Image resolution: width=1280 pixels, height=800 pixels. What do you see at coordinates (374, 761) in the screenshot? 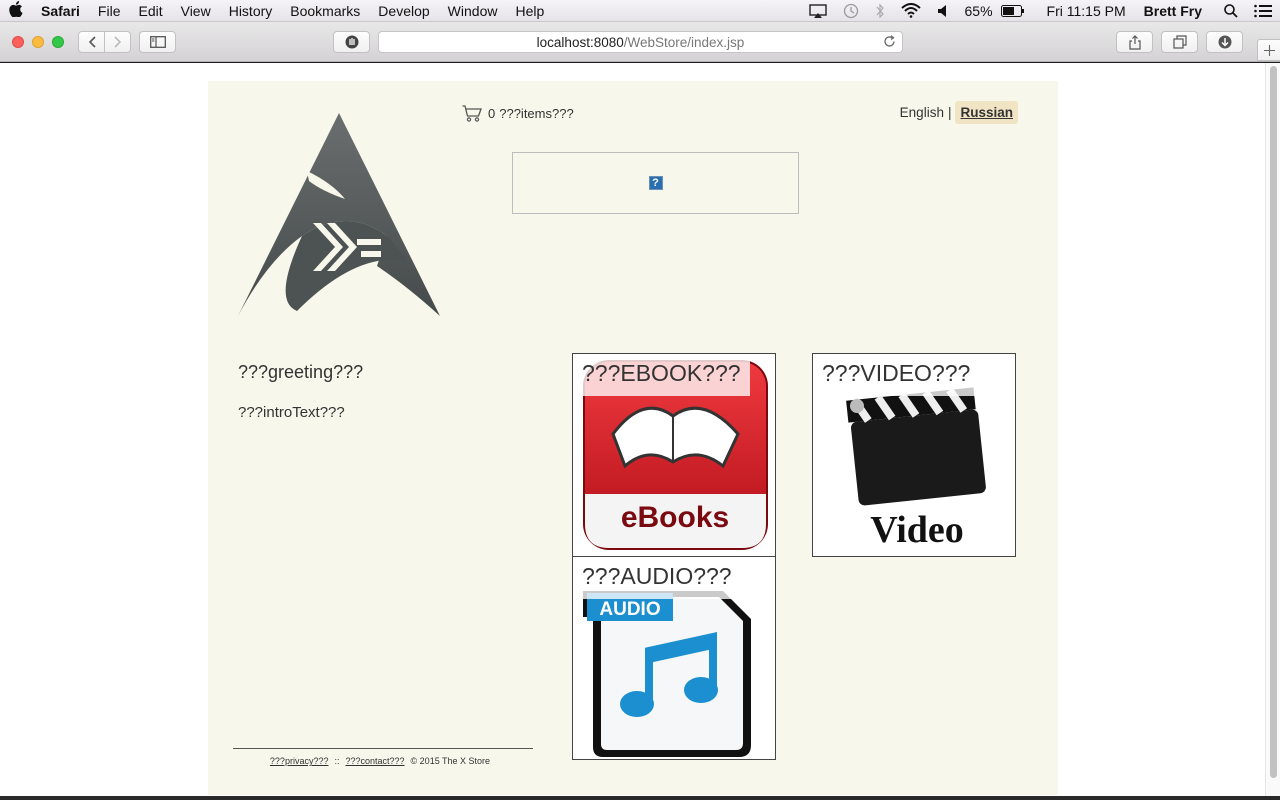
I see `footer-contact-link: ???contact???` at bounding box center [374, 761].